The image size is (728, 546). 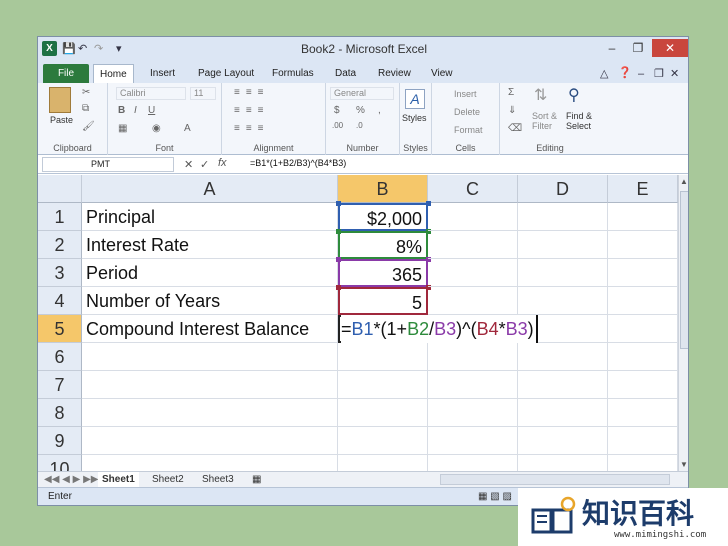 What do you see at coordinates (151, 110) in the screenshot?
I see `underline-icon: U` at bounding box center [151, 110].